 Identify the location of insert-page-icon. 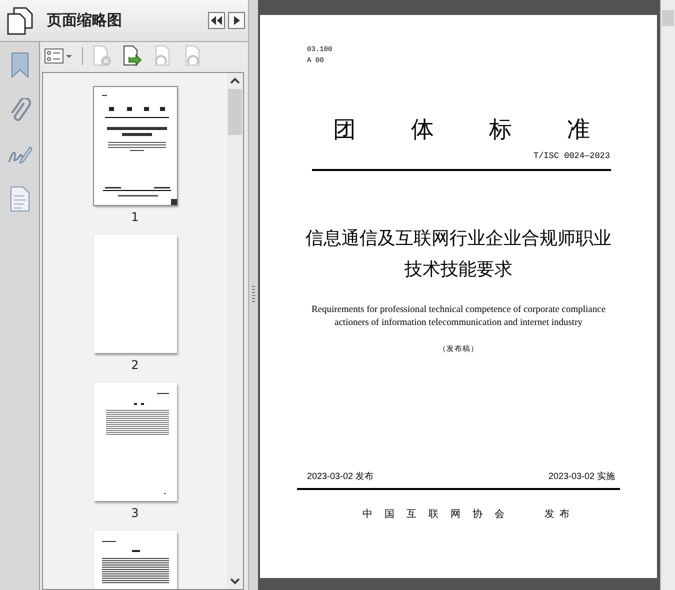
(132, 56).